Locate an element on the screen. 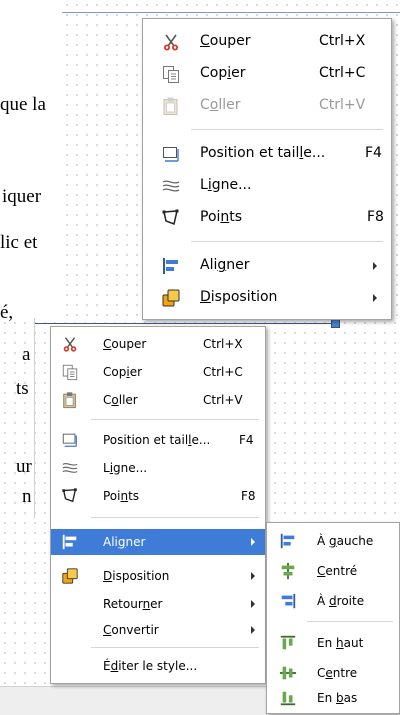 The height and width of the screenshot is (715, 400). submenu-item-align-right: À droite is located at coordinates (333, 601).